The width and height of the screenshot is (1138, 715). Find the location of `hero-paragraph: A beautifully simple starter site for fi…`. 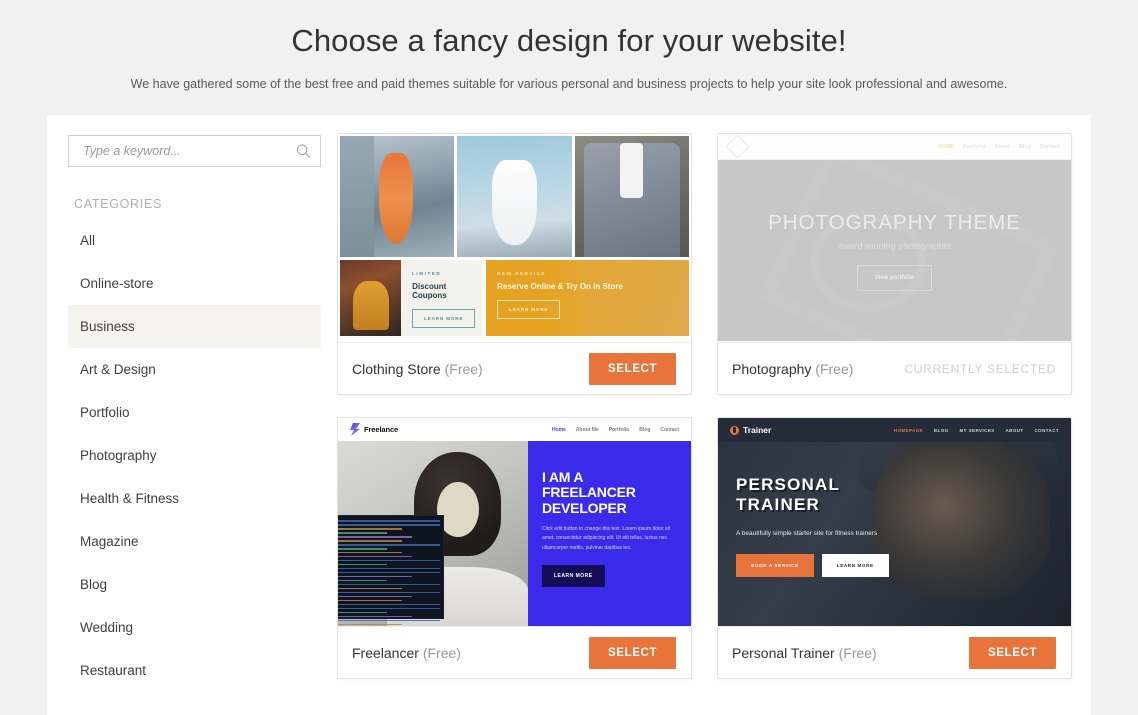

hero-paragraph: A beautifully simple starter site for fi… is located at coordinates (807, 534).